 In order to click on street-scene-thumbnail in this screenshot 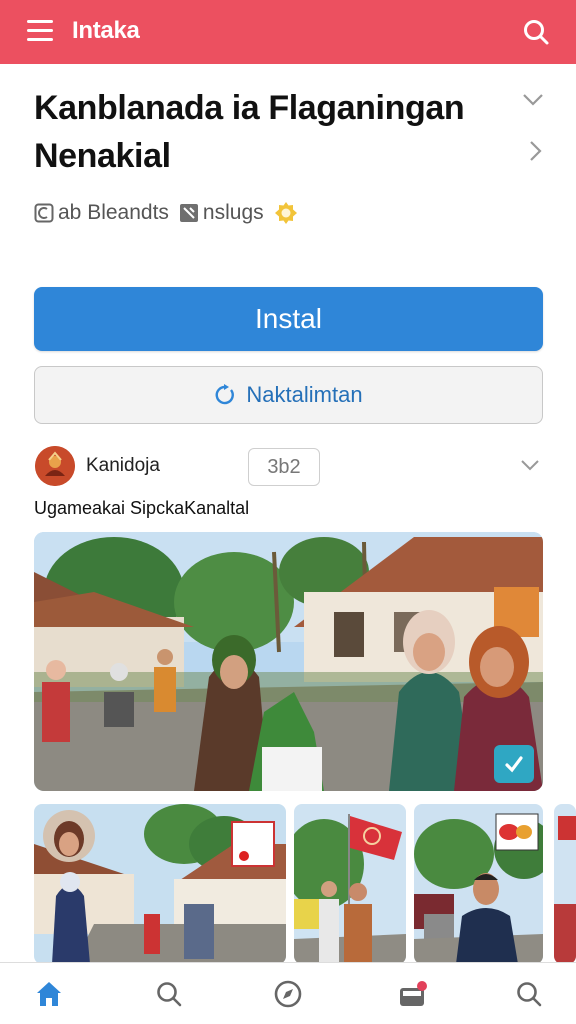, I will do `click(160, 884)`.